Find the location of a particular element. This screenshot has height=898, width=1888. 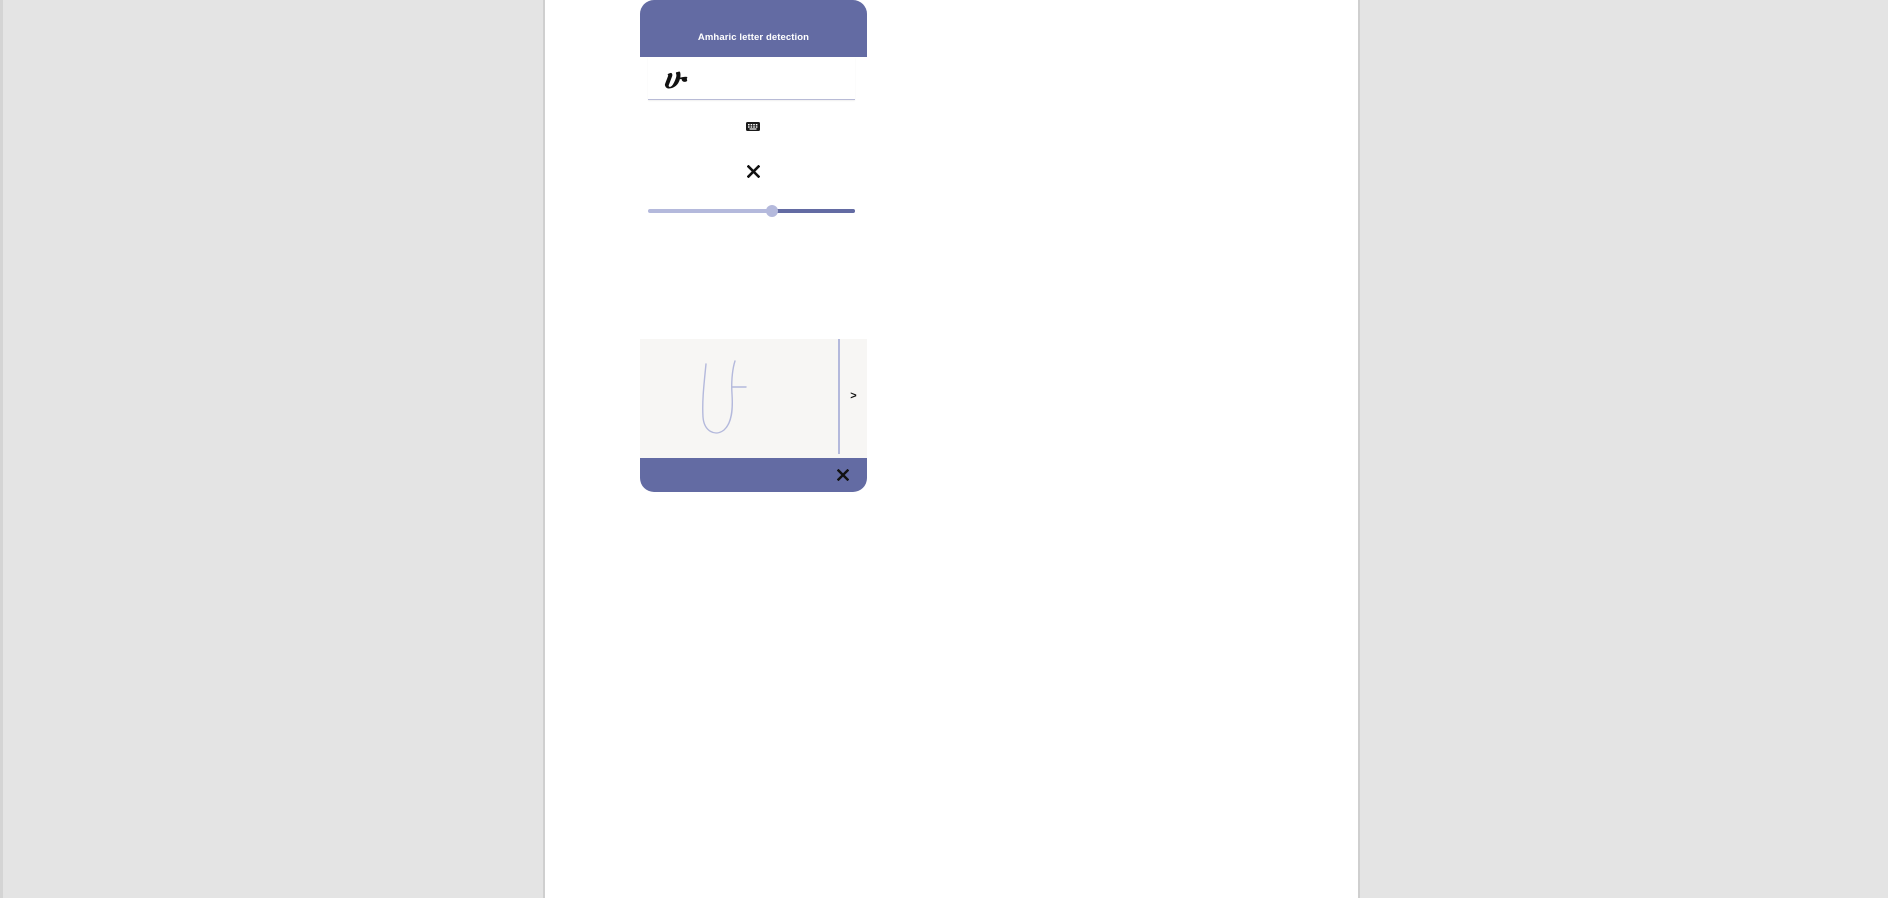

app-title: Amharic letter detection is located at coordinates (753, 37).